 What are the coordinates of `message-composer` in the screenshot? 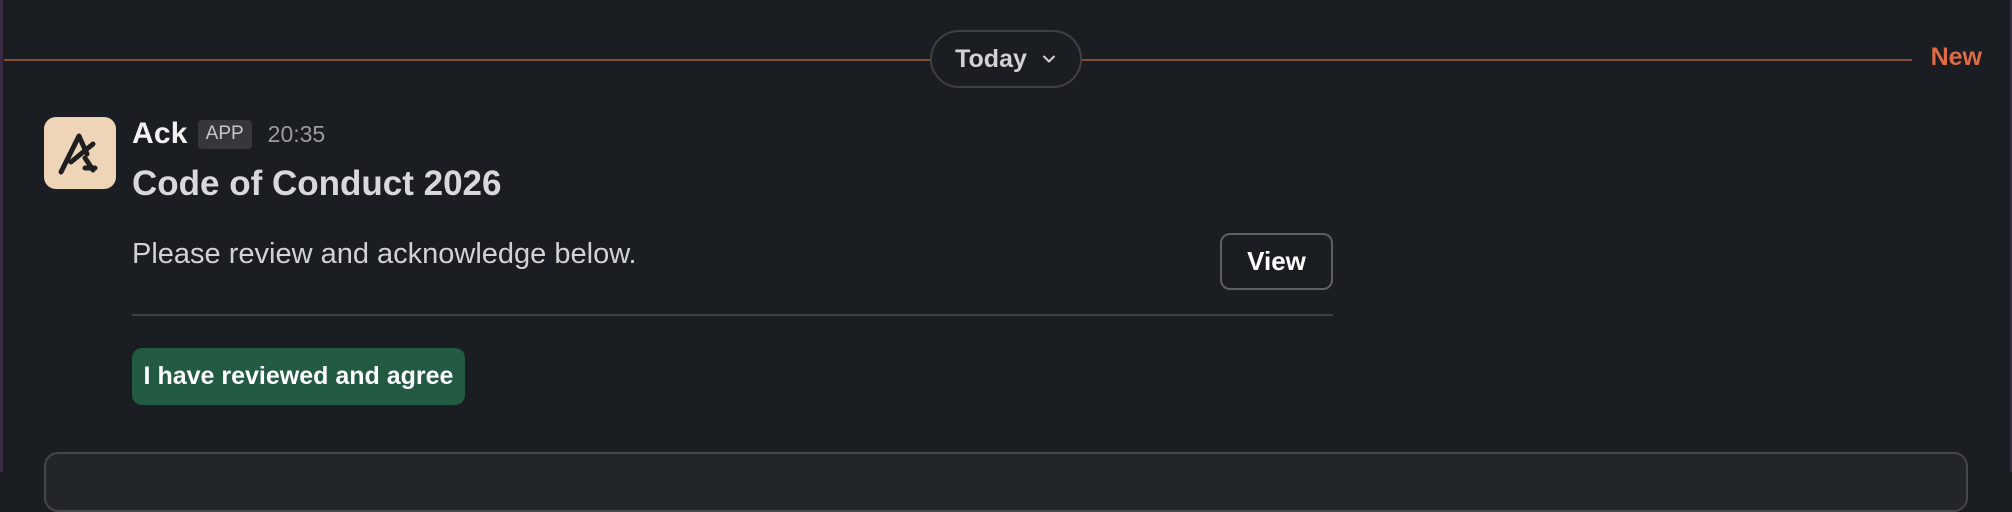 It's located at (1006, 482).